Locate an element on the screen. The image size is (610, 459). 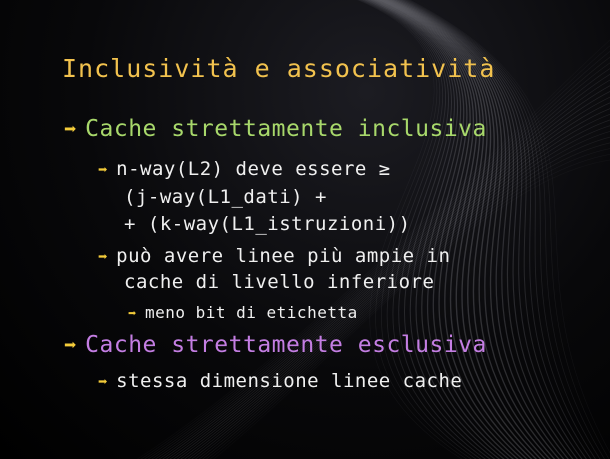
bullet-line-7: ➡ Cache strettamente esclusiva is located at coordinates (275, 345).